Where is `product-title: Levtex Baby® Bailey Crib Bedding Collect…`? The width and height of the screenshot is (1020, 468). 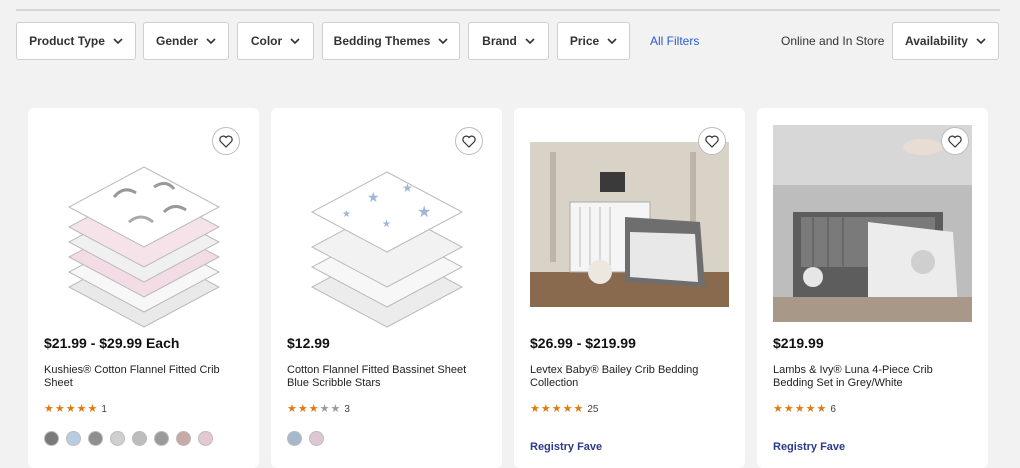 product-title: Levtex Baby® Bailey Crib Bedding Collect… is located at coordinates (630, 377).